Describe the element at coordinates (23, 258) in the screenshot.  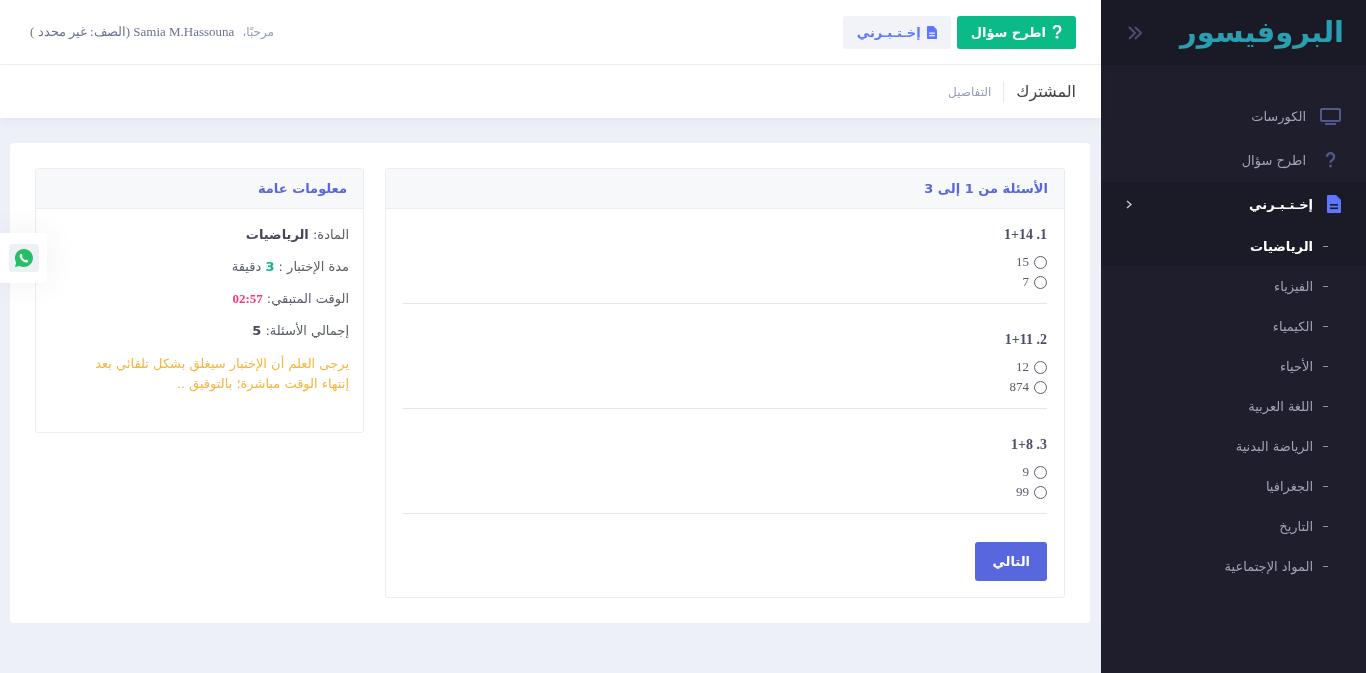
I see `chat-phone-icon` at that location.